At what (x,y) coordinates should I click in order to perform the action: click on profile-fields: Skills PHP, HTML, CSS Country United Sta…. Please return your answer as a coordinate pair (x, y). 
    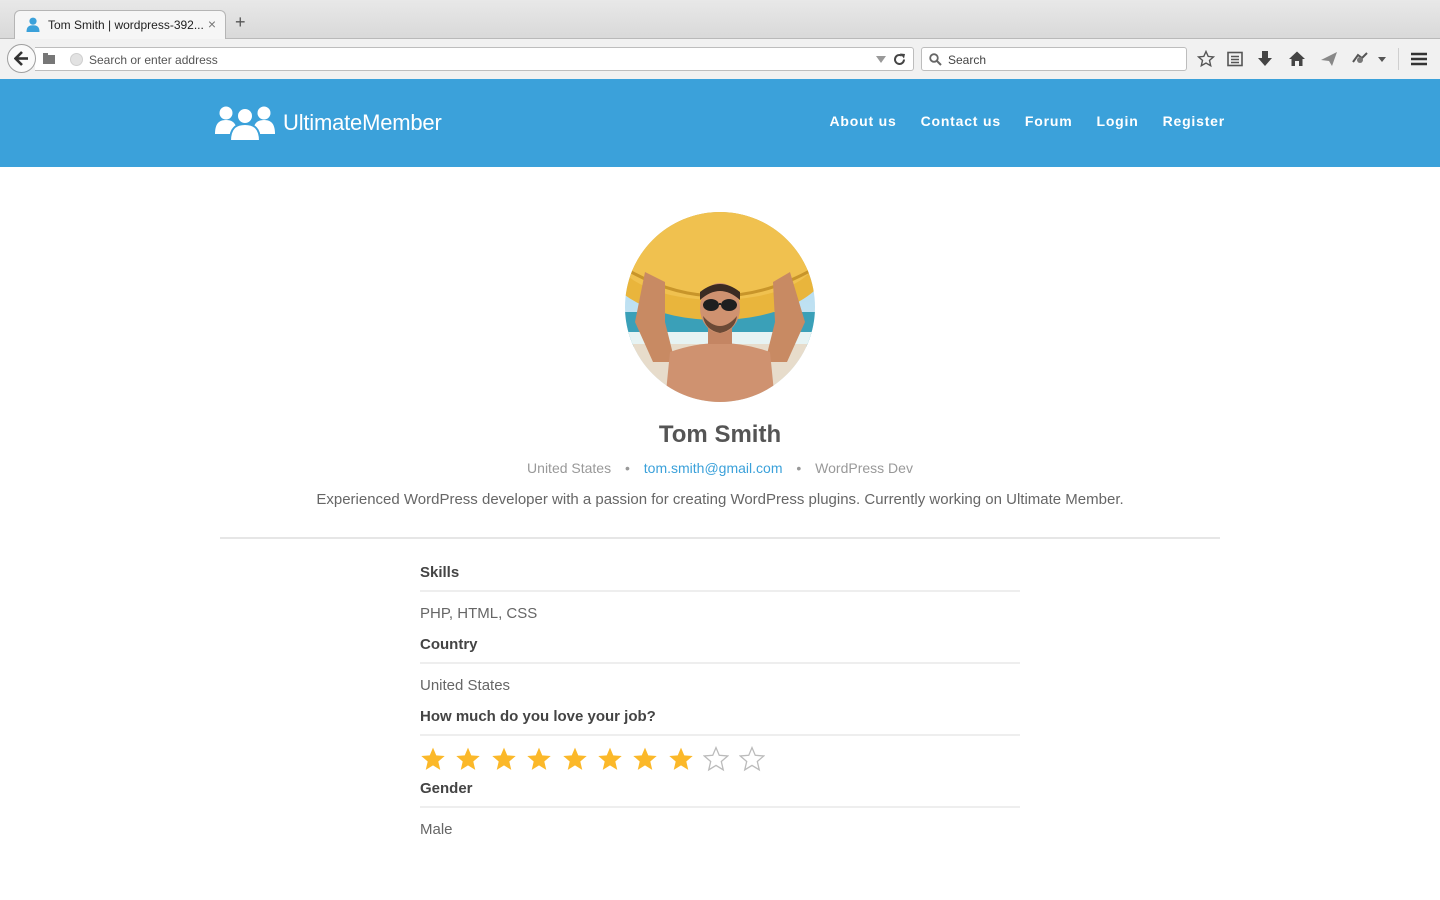
    Looking at the image, I should click on (720, 708).